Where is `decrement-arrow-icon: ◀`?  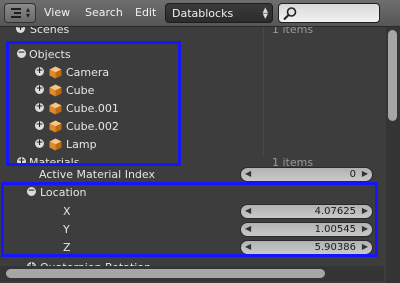
decrement-arrow-icon: ◀ is located at coordinates (248, 173).